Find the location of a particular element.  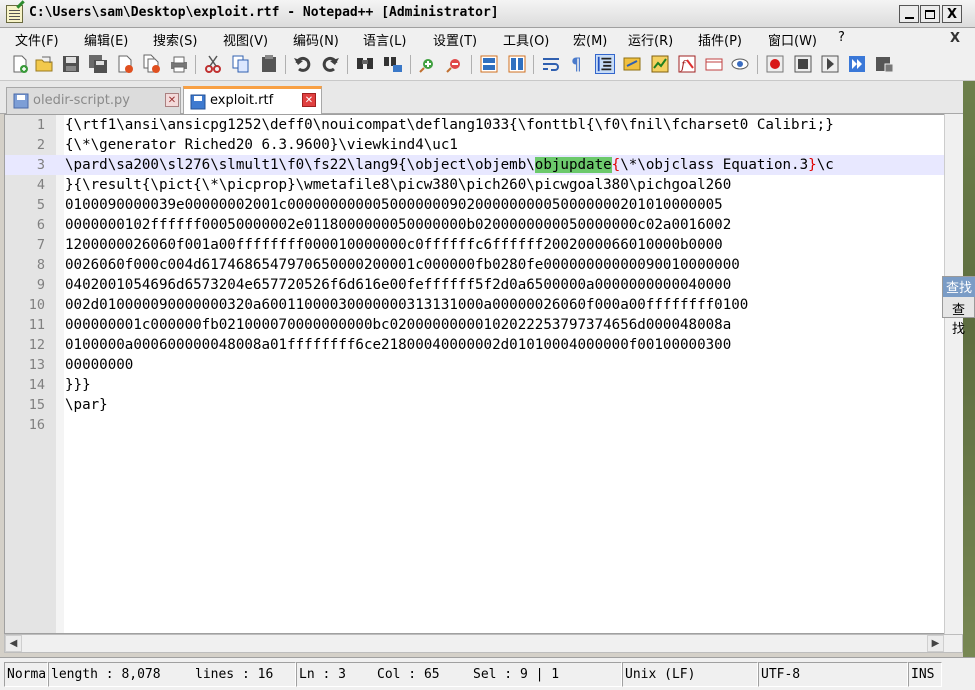

menu-edit: 编辑(E) is located at coordinates (106, 39).